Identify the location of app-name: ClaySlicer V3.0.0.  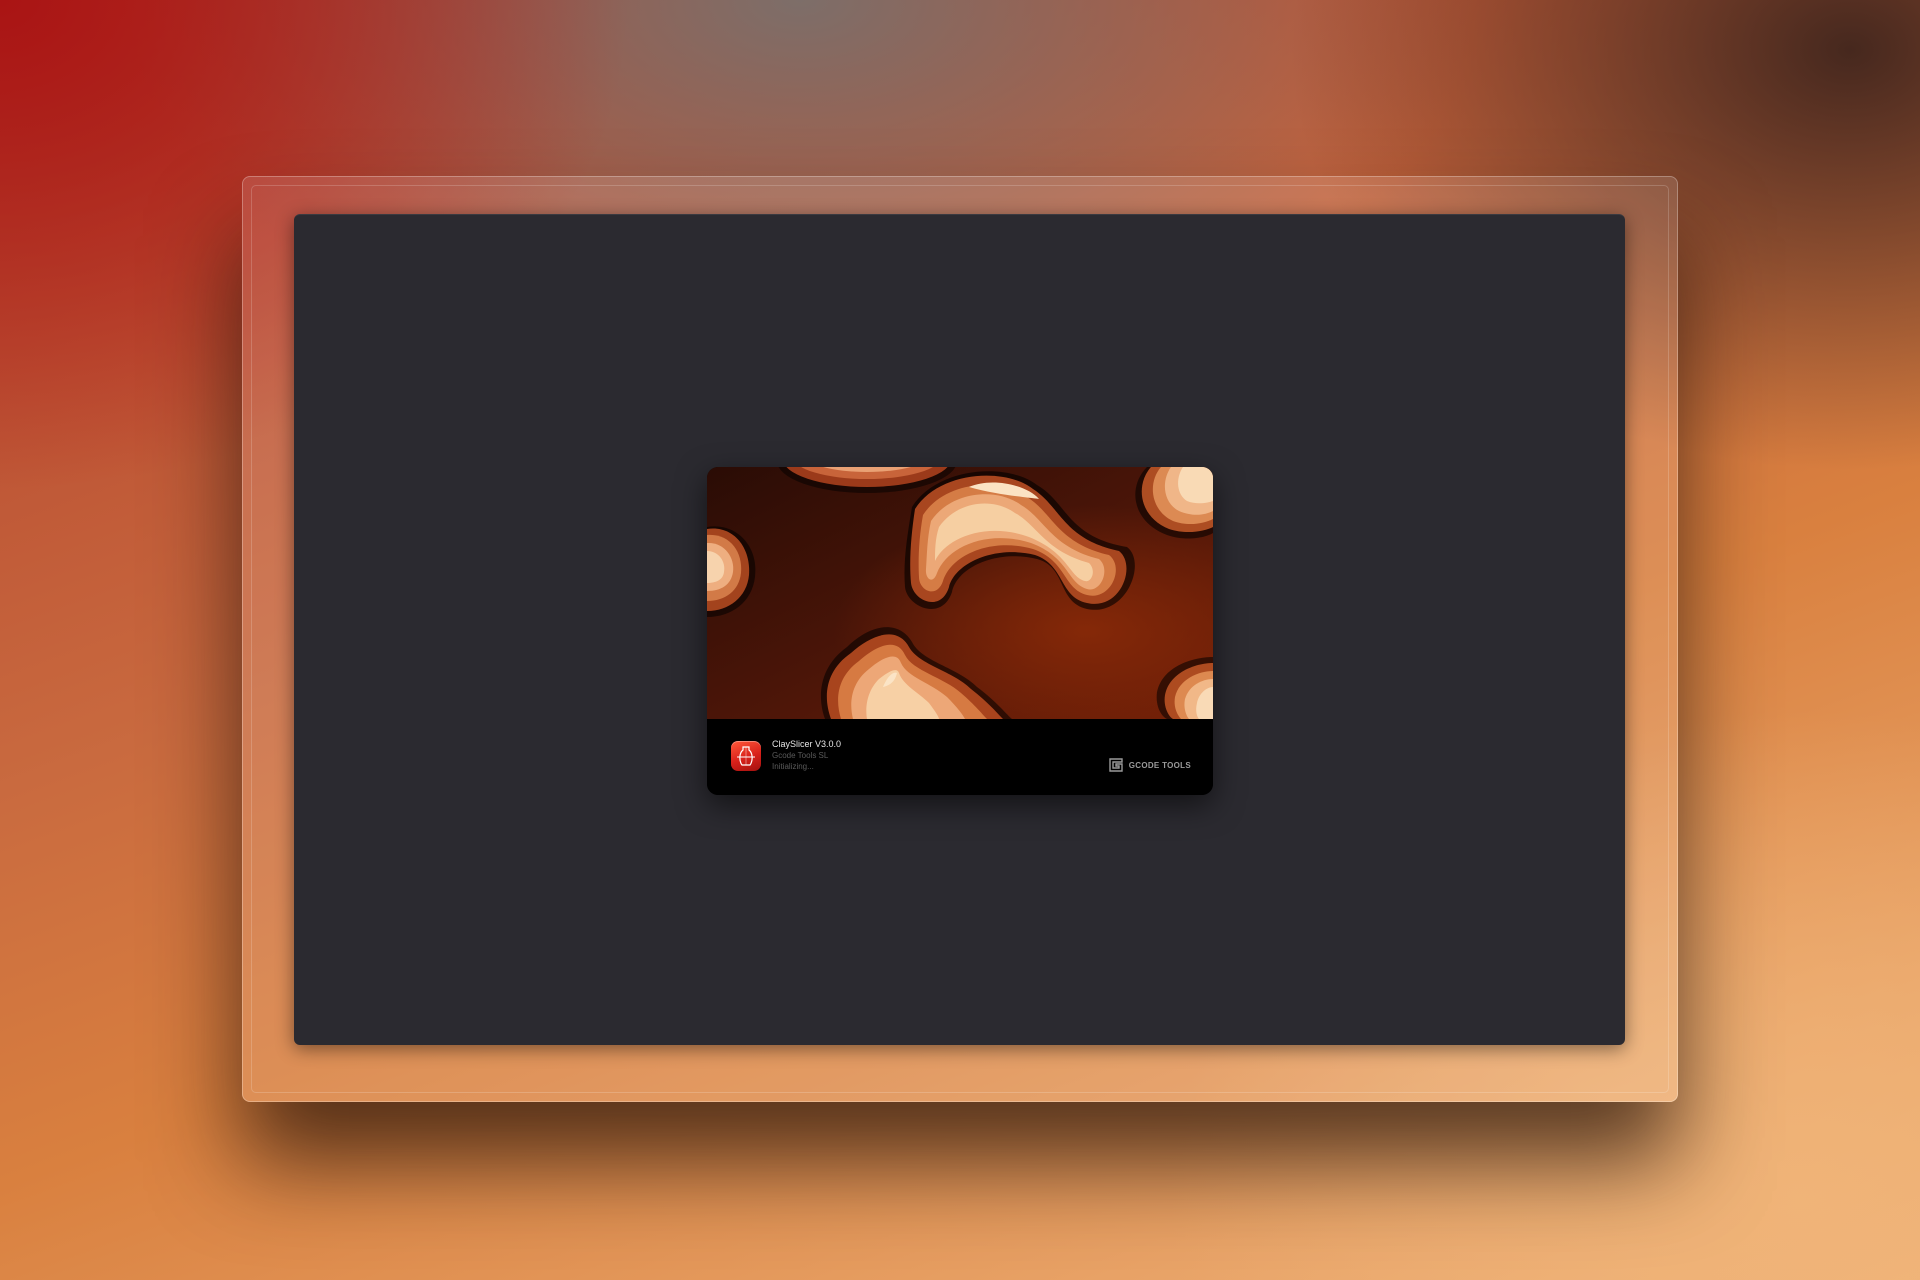
(807, 744).